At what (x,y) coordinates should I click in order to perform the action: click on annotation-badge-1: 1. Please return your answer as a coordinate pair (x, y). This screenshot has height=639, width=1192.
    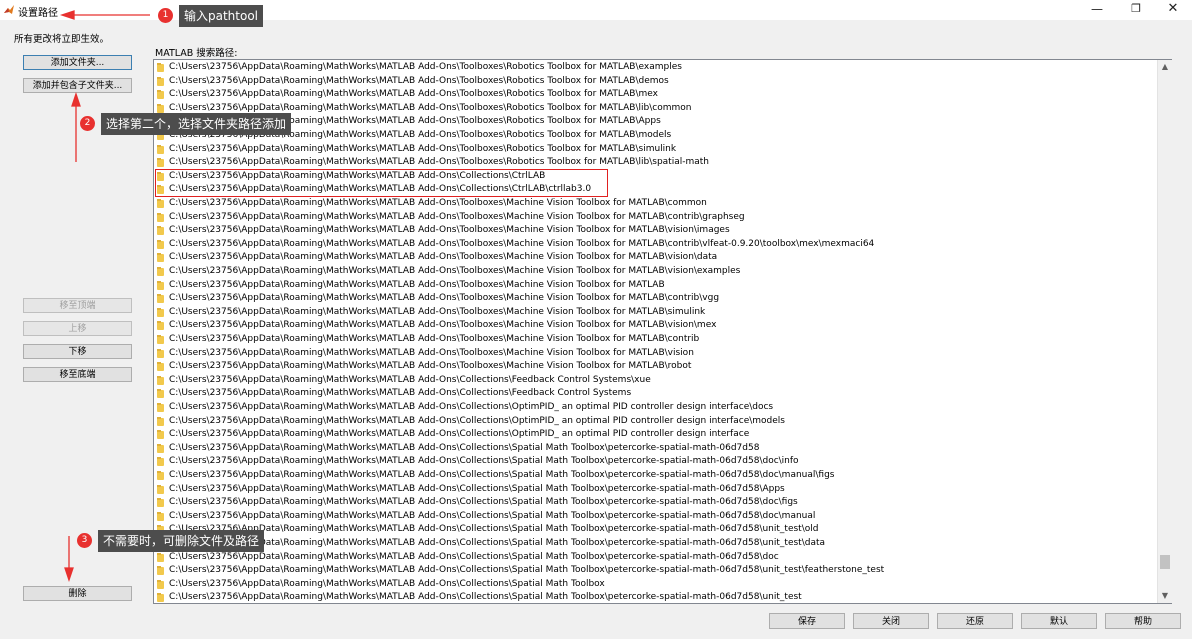
    Looking at the image, I should click on (165, 15).